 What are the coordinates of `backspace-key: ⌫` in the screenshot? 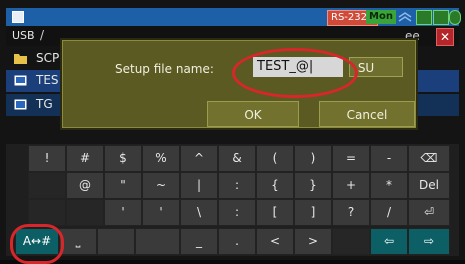 It's located at (429, 158).